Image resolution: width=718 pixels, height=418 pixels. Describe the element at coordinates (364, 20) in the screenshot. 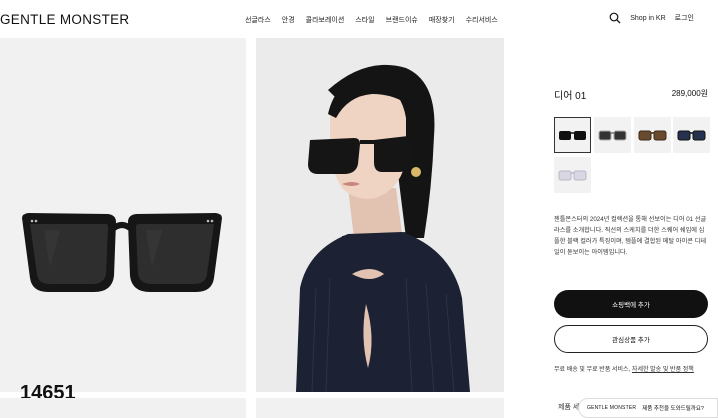

I see `nav-item-style: 스타일` at that location.